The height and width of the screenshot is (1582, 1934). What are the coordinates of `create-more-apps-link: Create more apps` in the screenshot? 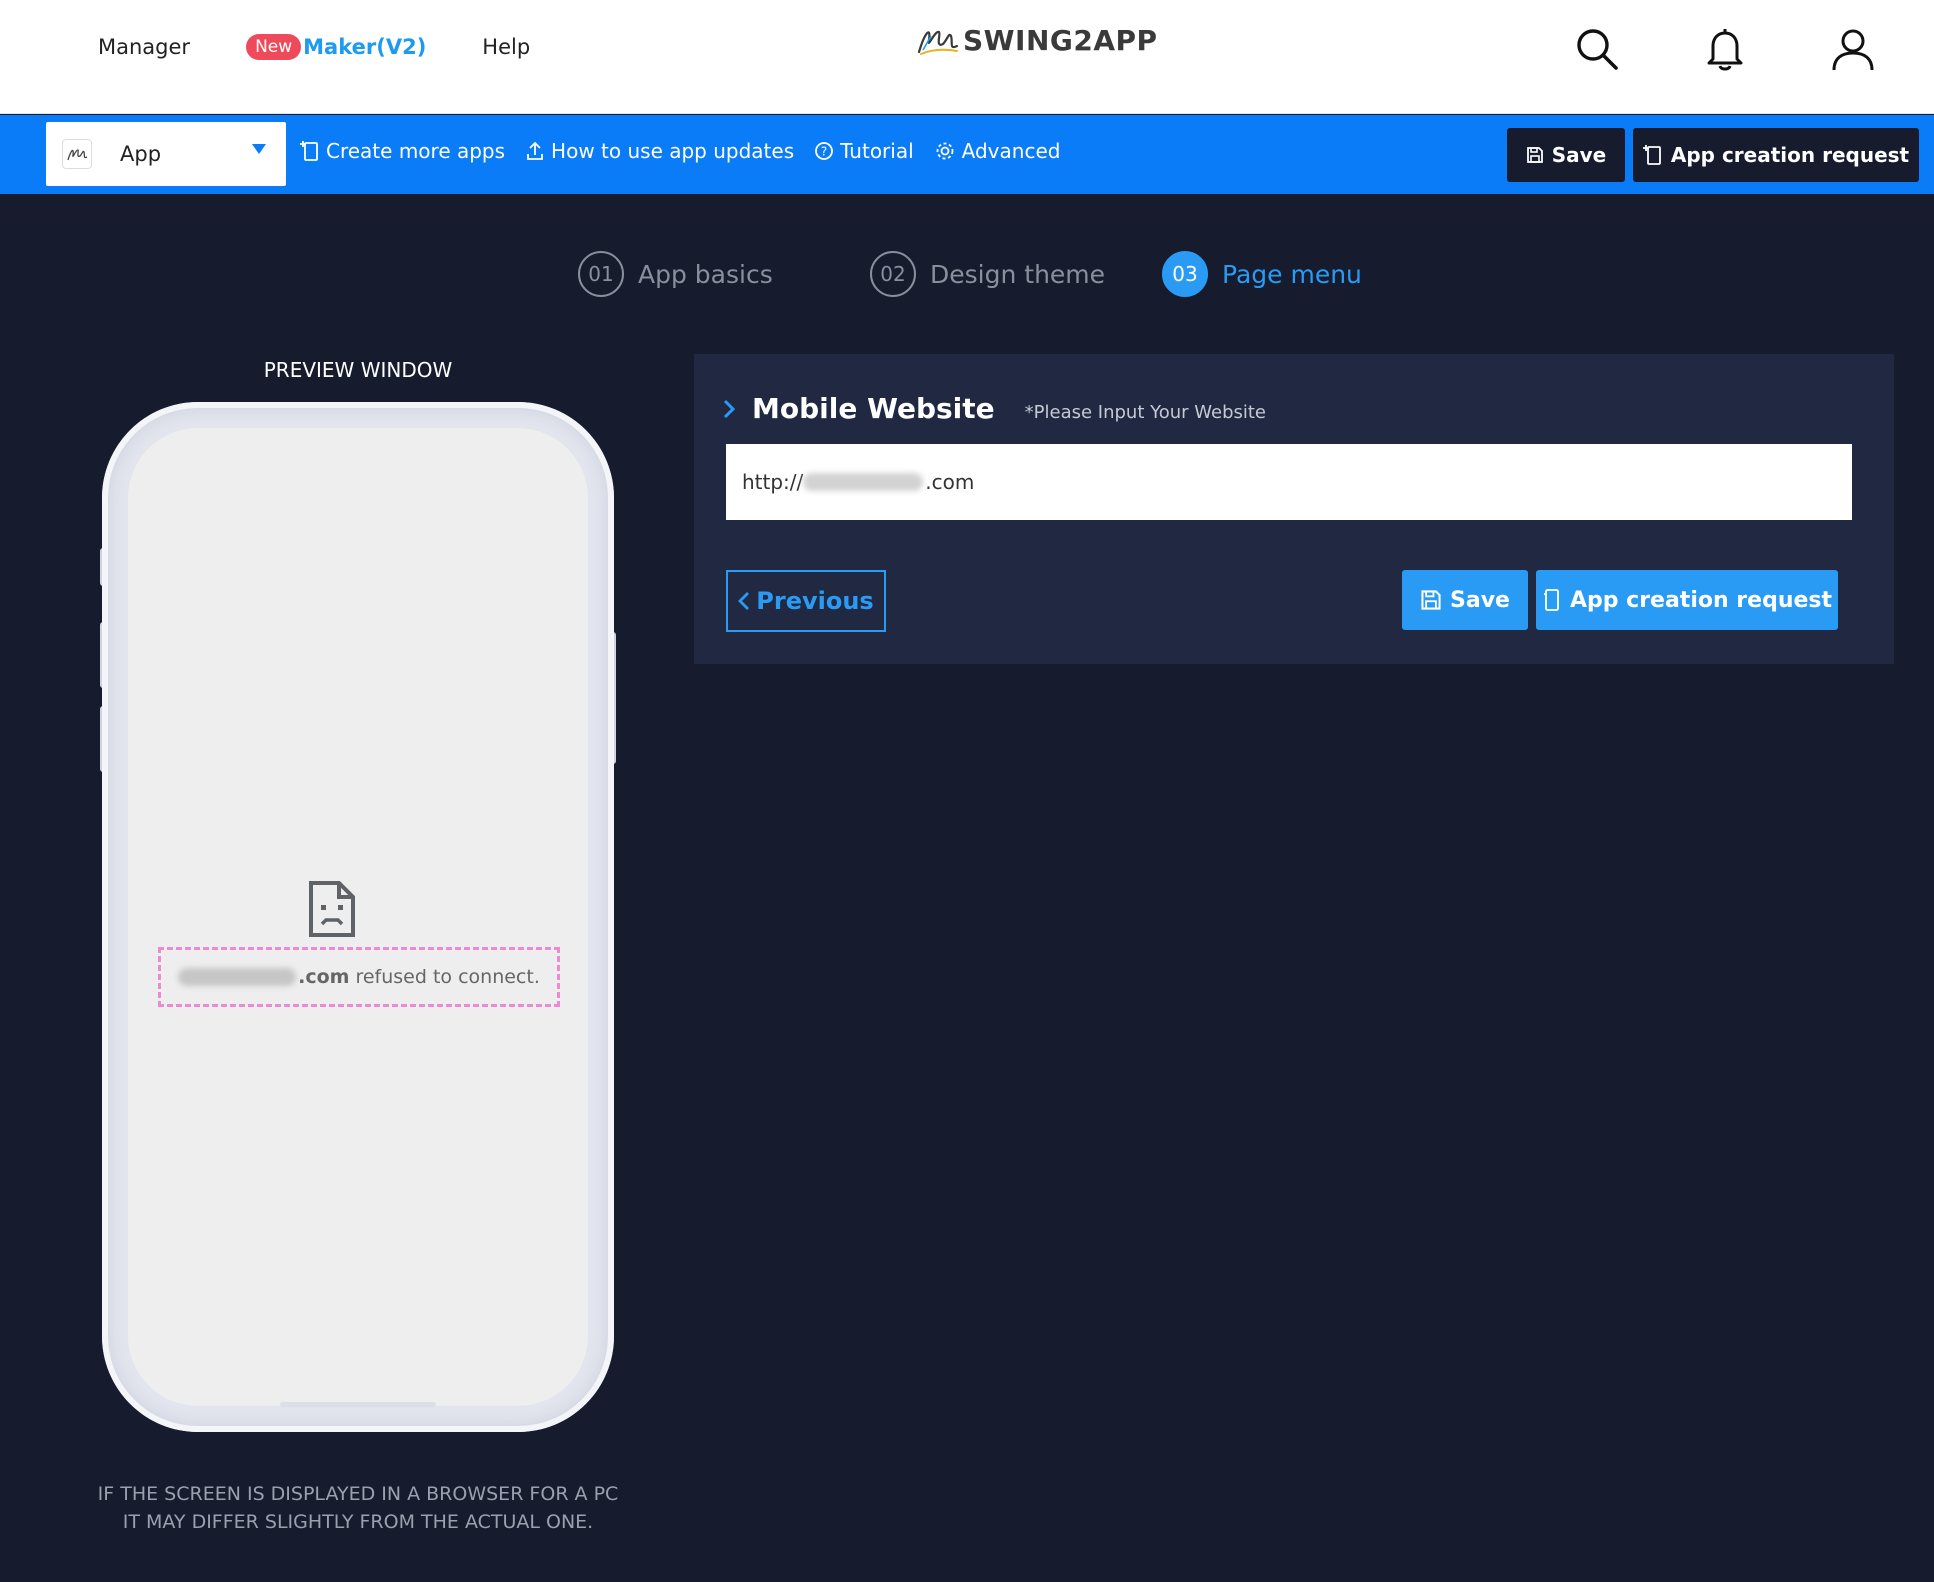 It's located at (402, 151).